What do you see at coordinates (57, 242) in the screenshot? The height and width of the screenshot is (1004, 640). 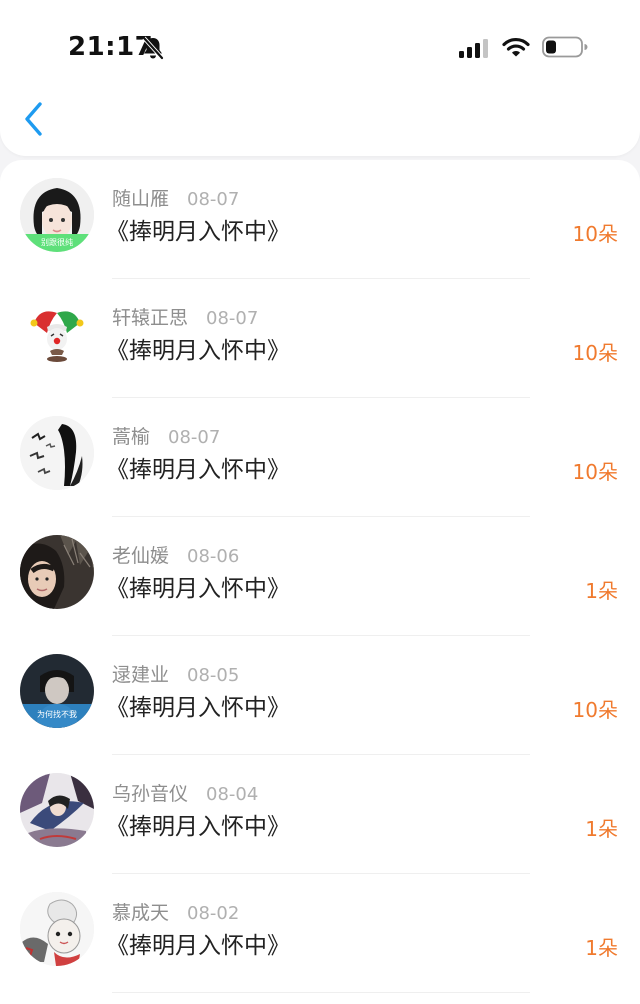 I see `avatar-caption: 别跟很纯` at bounding box center [57, 242].